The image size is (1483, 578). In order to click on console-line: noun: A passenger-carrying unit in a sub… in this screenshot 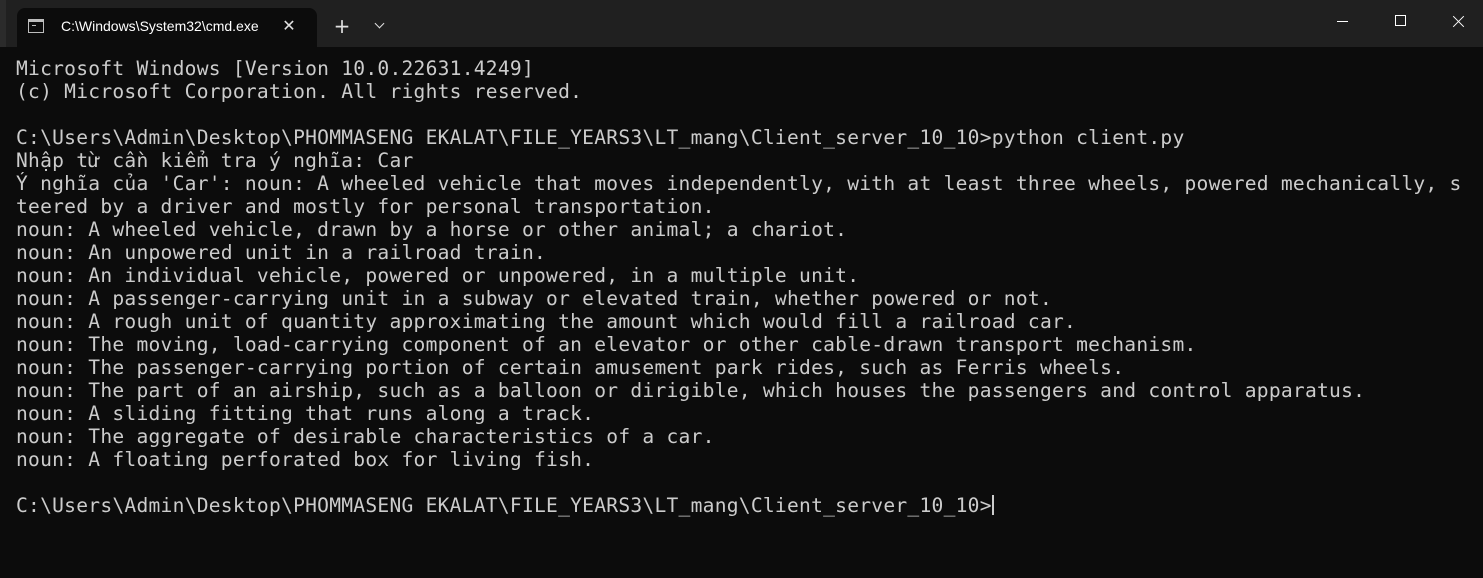, I will do `click(534, 298)`.